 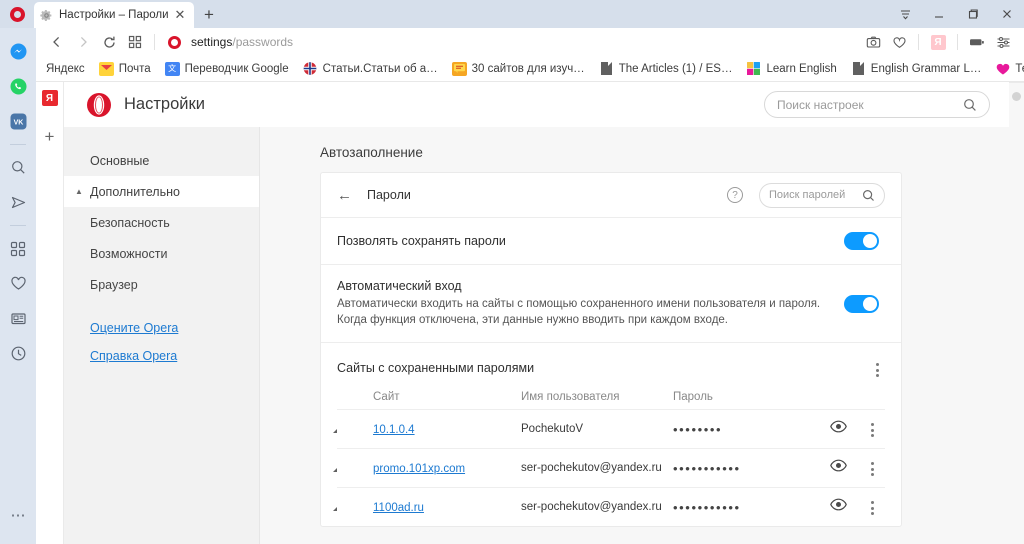 What do you see at coordinates (226, 68) in the screenshot?
I see `bookmark-item: 文 Переводчик Google` at bounding box center [226, 68].